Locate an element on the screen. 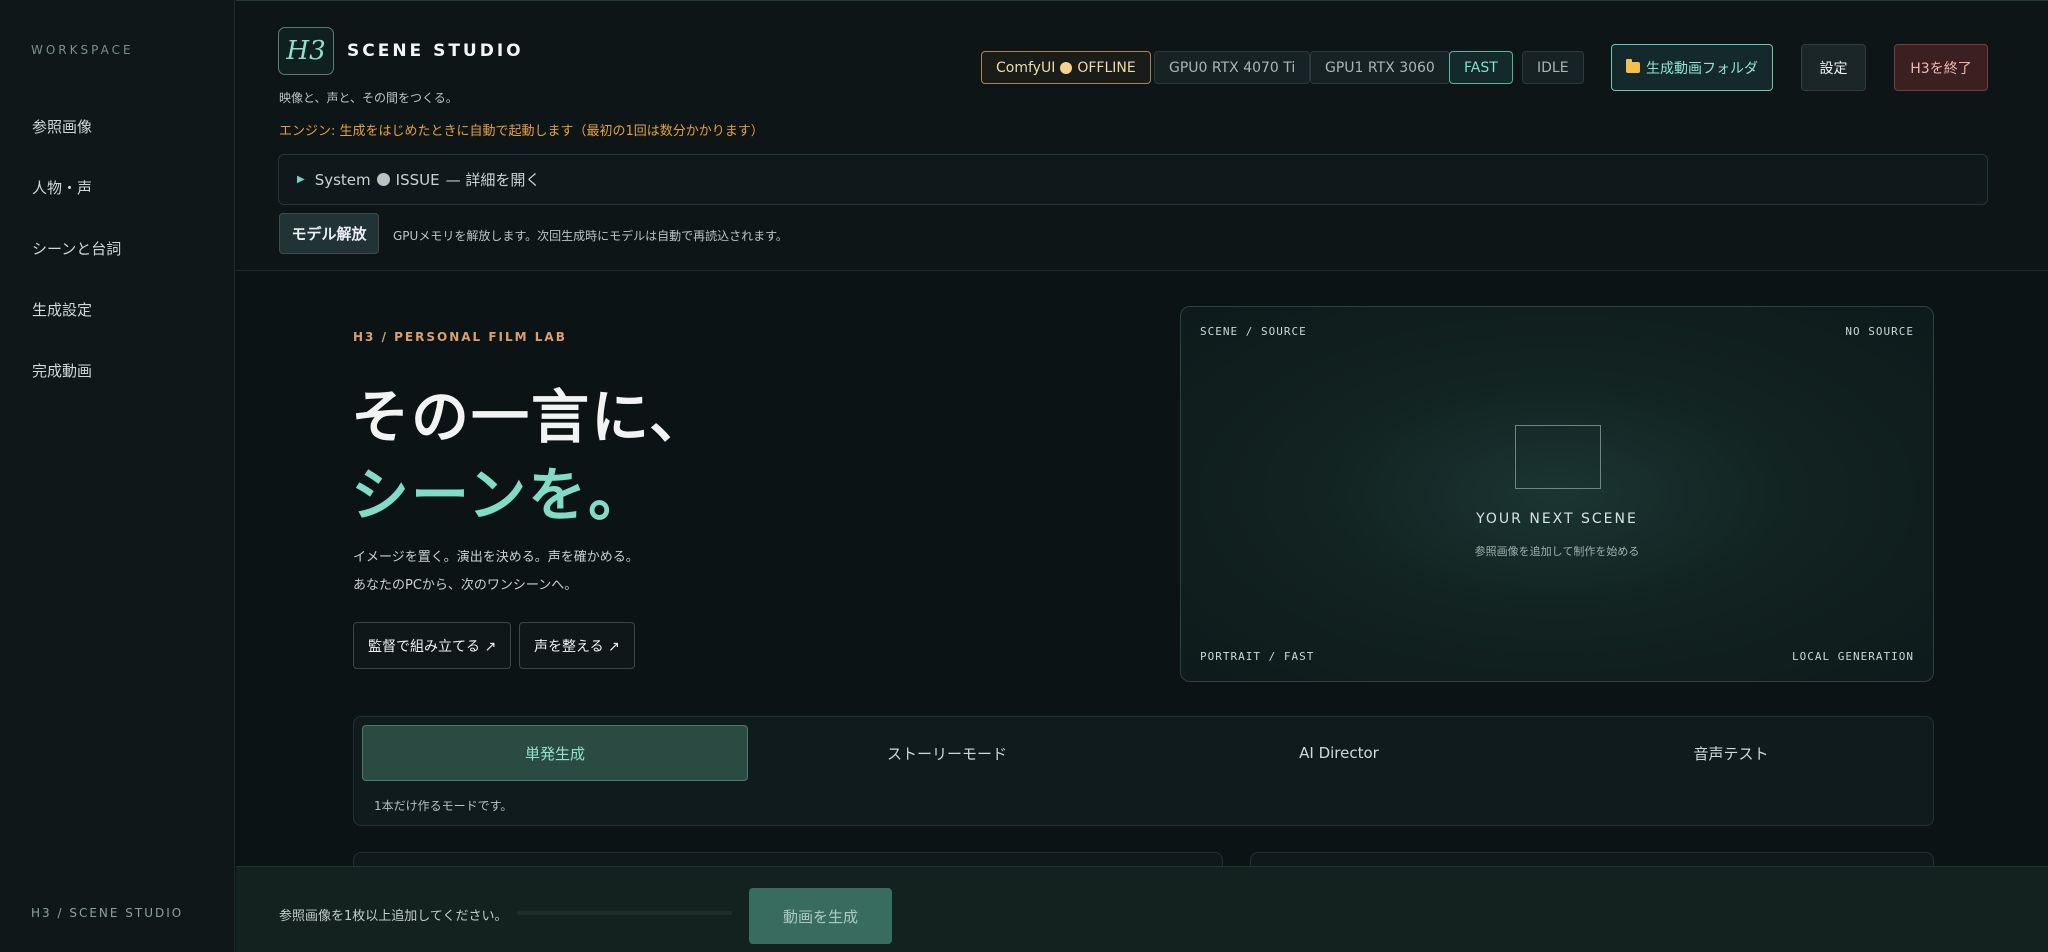 The height and width of the screenshot is (952, 2048). engine-state-badge: IDLE is located at coordinates (1553, 67).